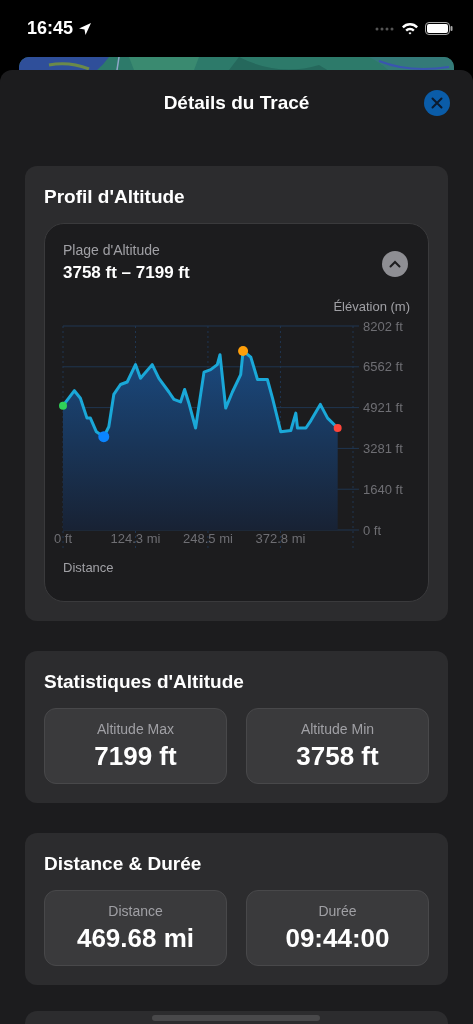  Describe the element at coordinates (88, 567) in the screenshot. I see `axis-title: Distance` at that location.